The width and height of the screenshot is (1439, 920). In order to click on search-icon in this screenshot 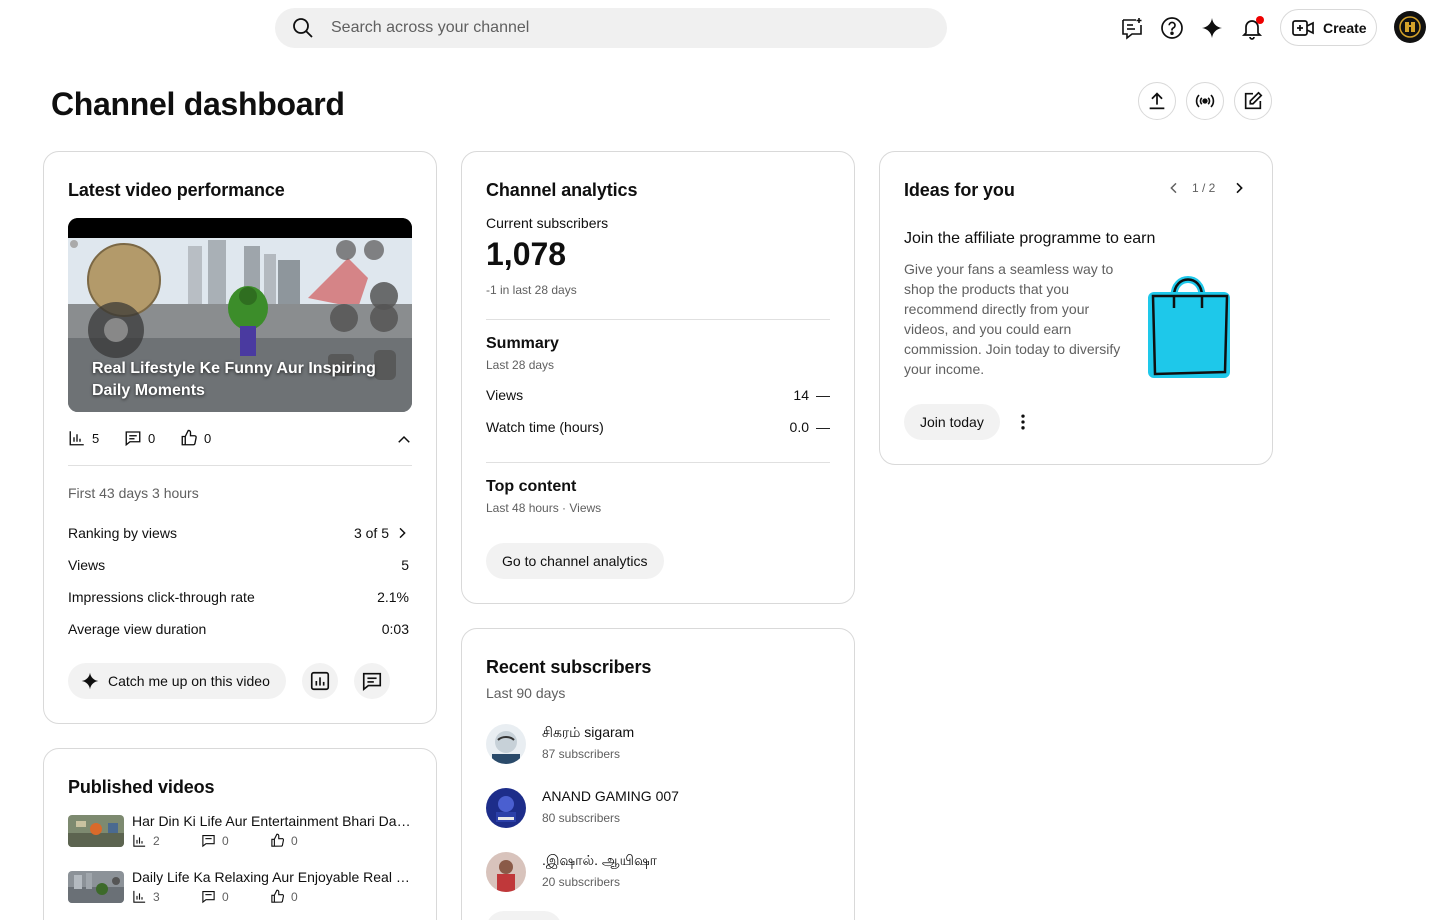, I will do `click(303, 28)`.